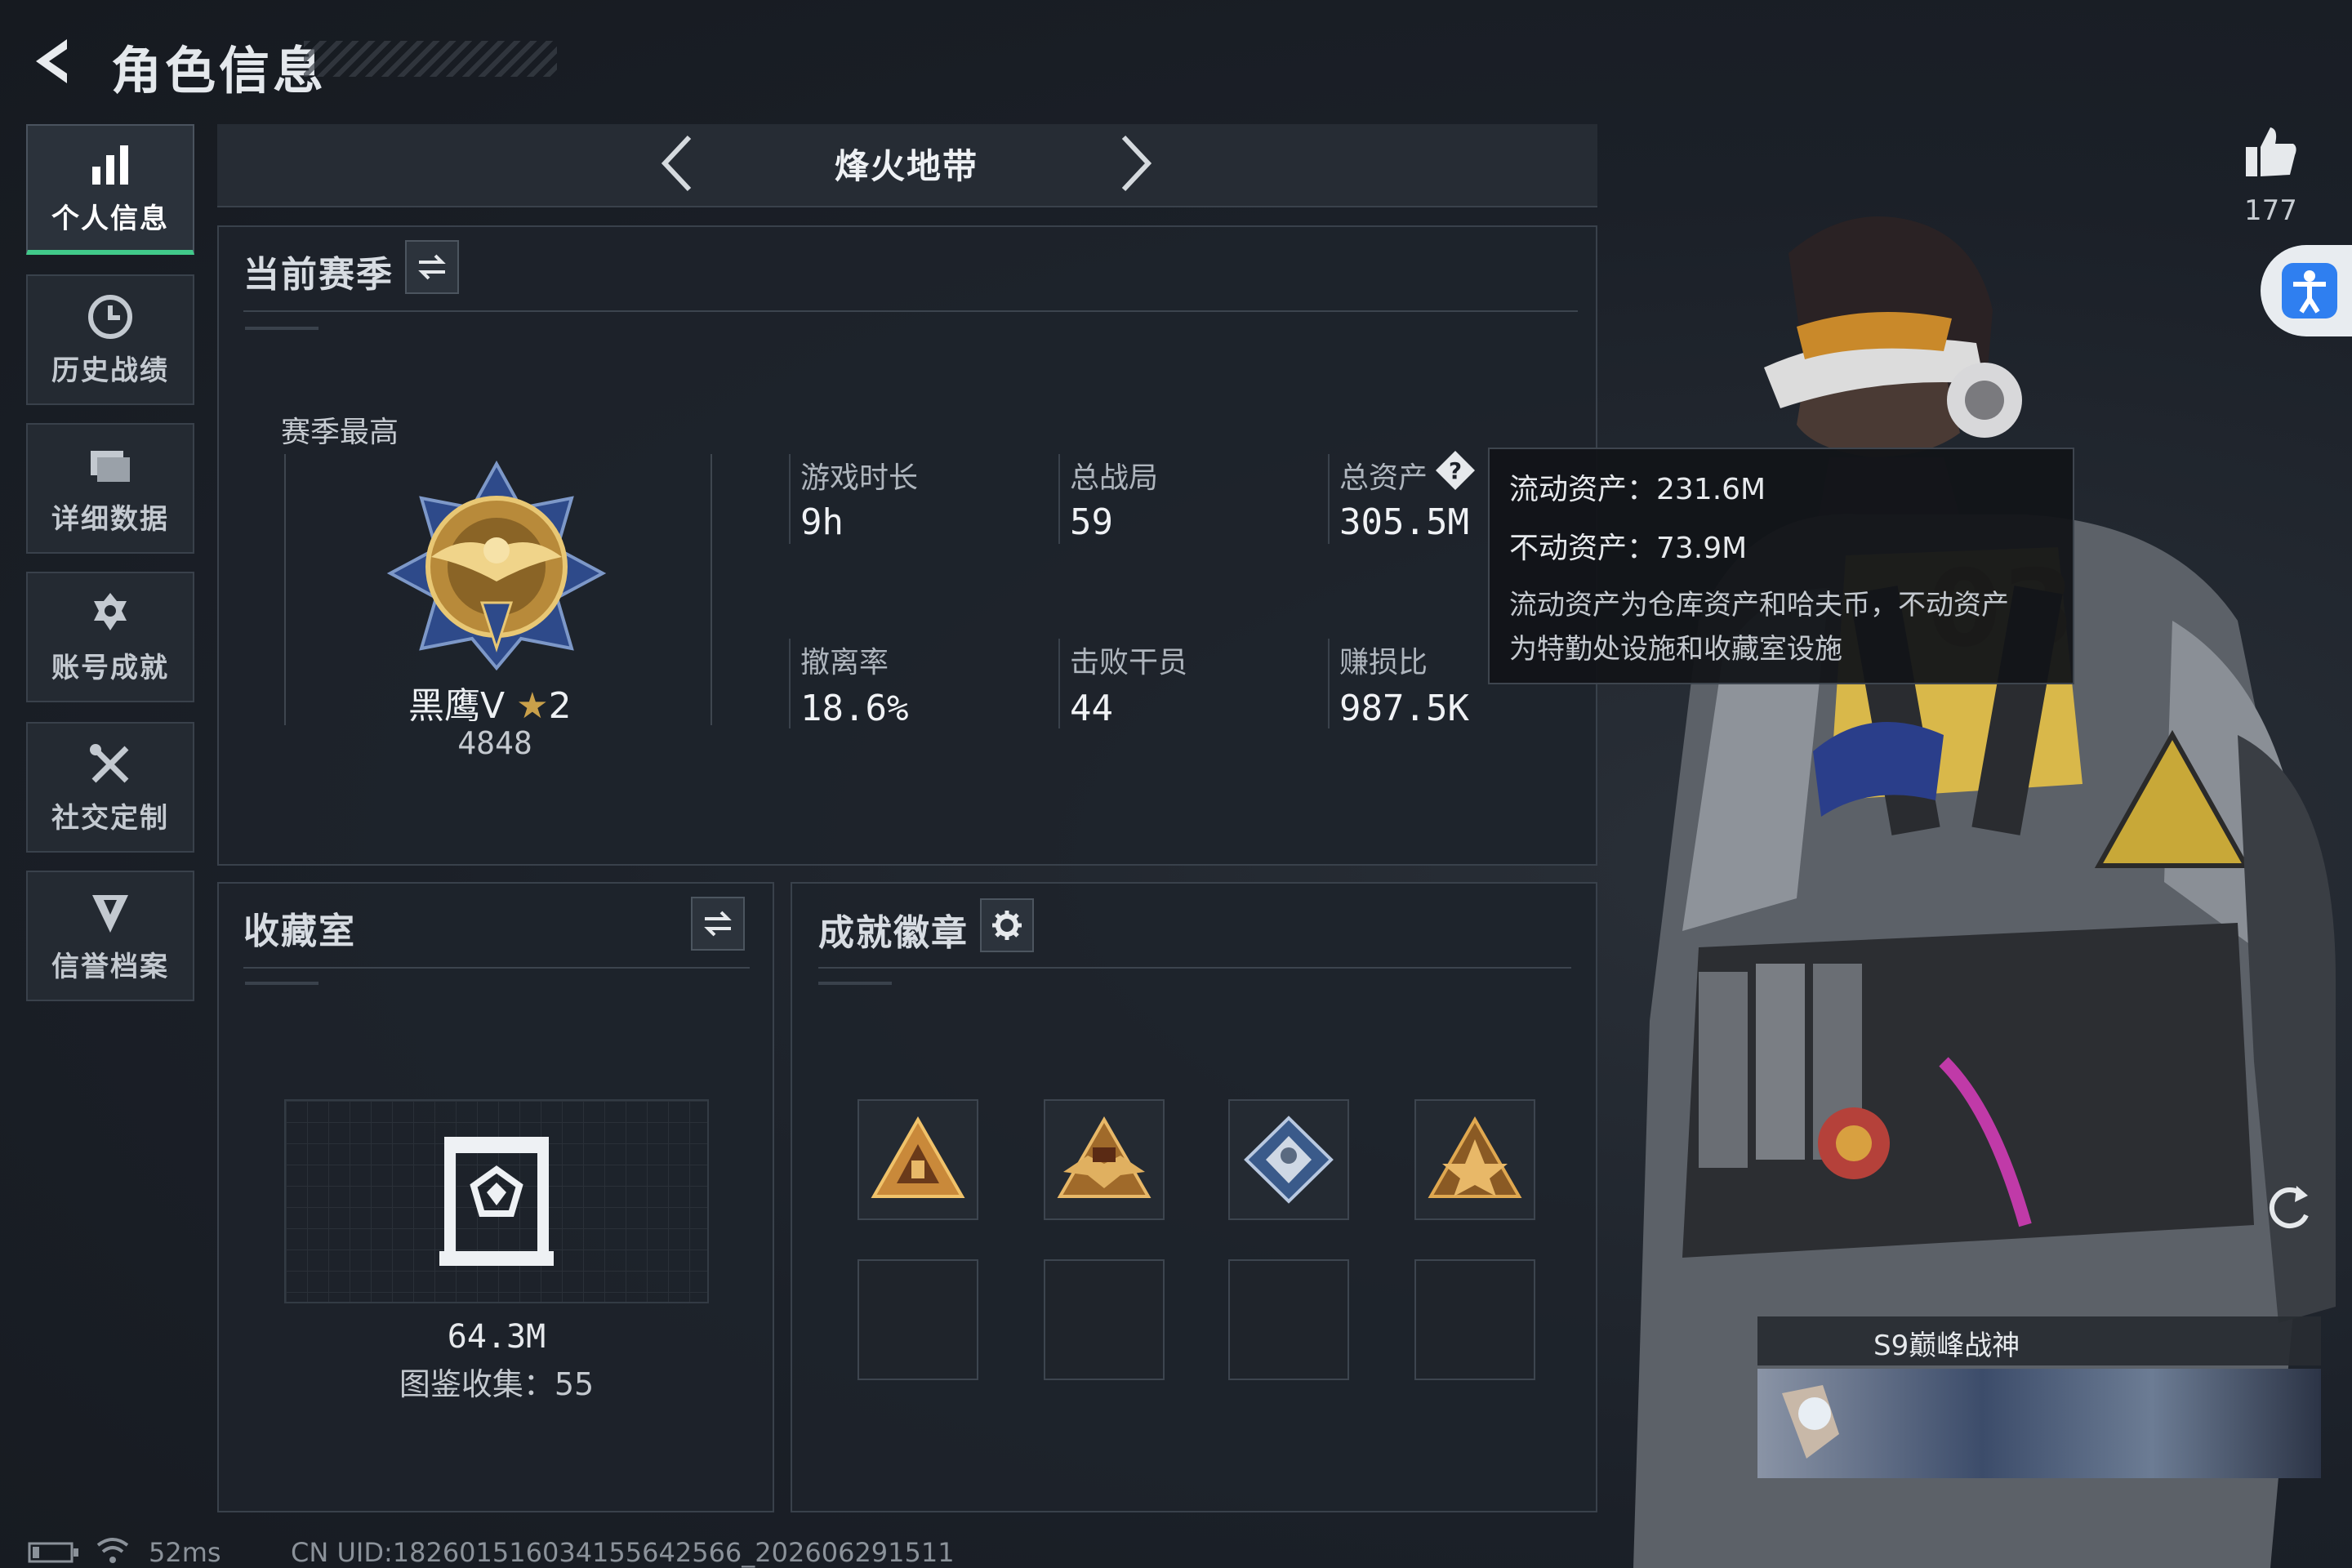 This screenshot has height=1568, width=2352. Describe the element at coordinates (110, 316) in the screenshot. I see `clock-icon` at that location.